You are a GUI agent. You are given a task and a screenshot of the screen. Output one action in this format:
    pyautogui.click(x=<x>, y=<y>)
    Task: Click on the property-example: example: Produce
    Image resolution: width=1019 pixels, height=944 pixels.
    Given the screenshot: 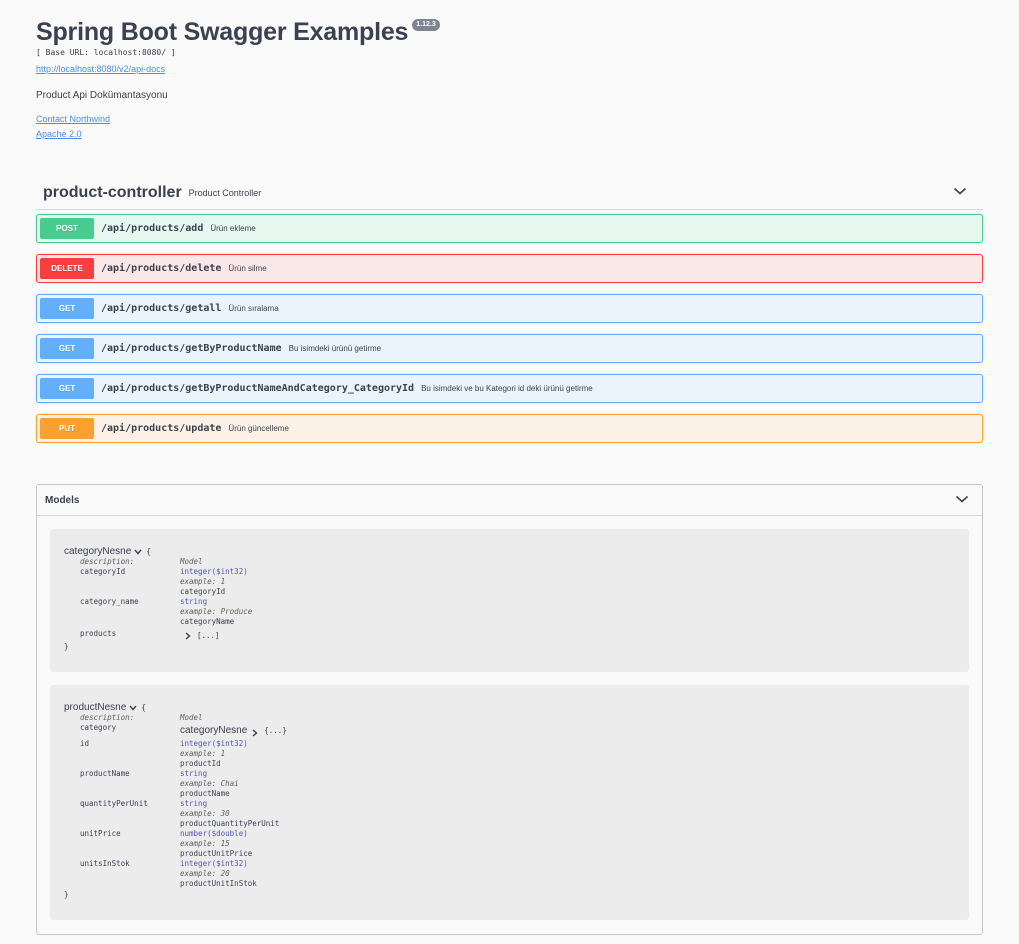 What is the action you would take?
    pyautogui.click(x=216, y=611)
    